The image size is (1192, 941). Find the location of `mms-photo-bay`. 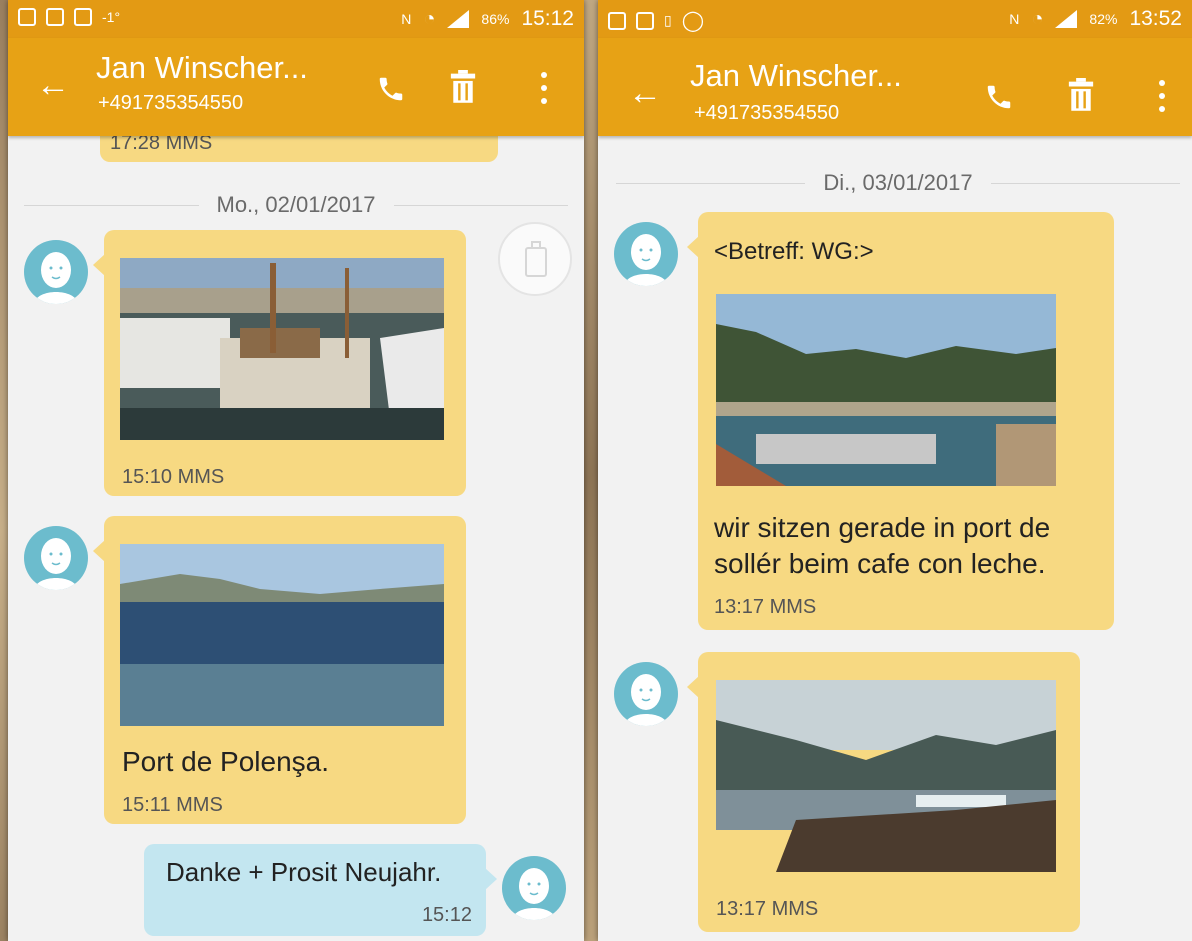

mms-photo-bay is located at coordinates (282, 635).